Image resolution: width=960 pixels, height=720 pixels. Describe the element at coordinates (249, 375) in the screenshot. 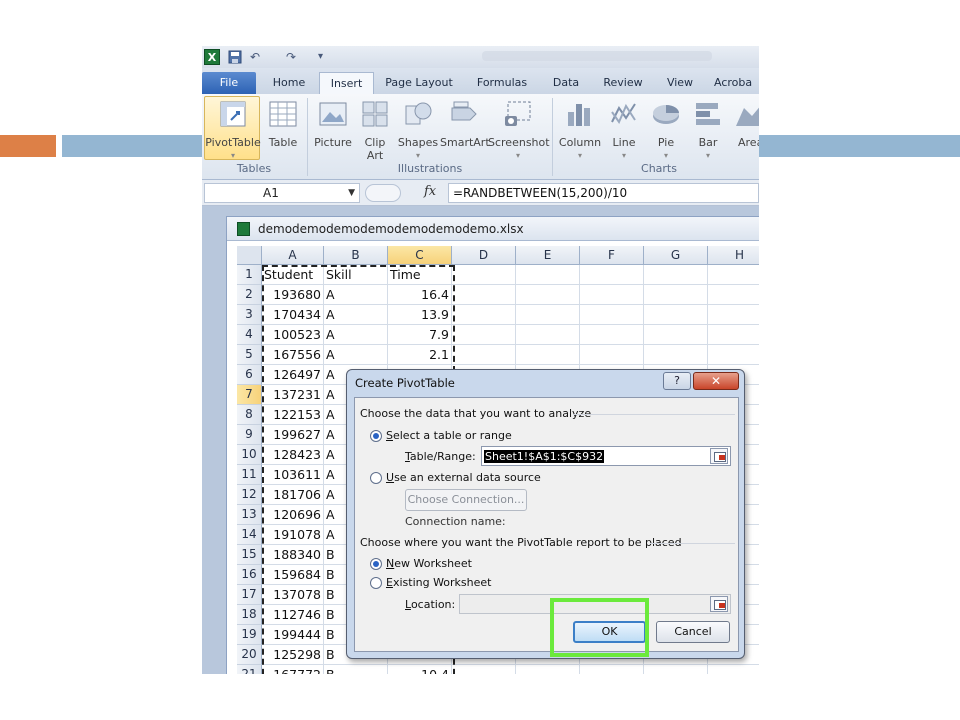

I see `row-header: 6` at that location.